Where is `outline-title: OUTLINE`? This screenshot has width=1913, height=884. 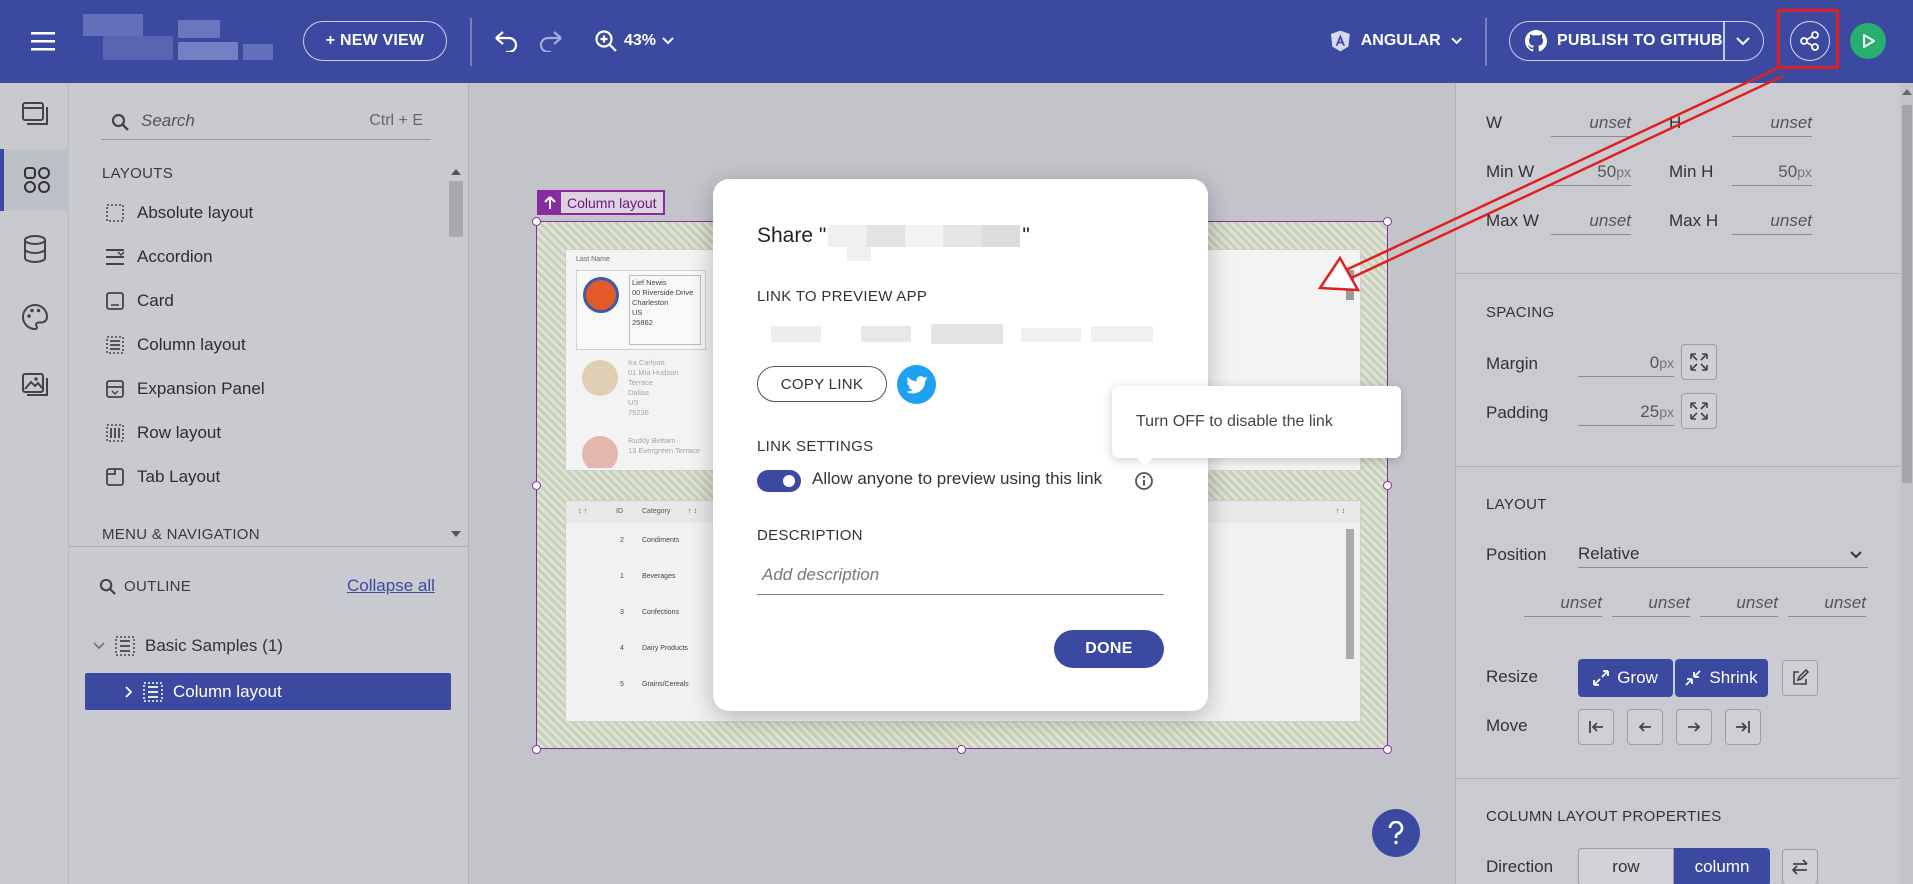 outline-title: OUTLINE is located at coordinates (158, 586).